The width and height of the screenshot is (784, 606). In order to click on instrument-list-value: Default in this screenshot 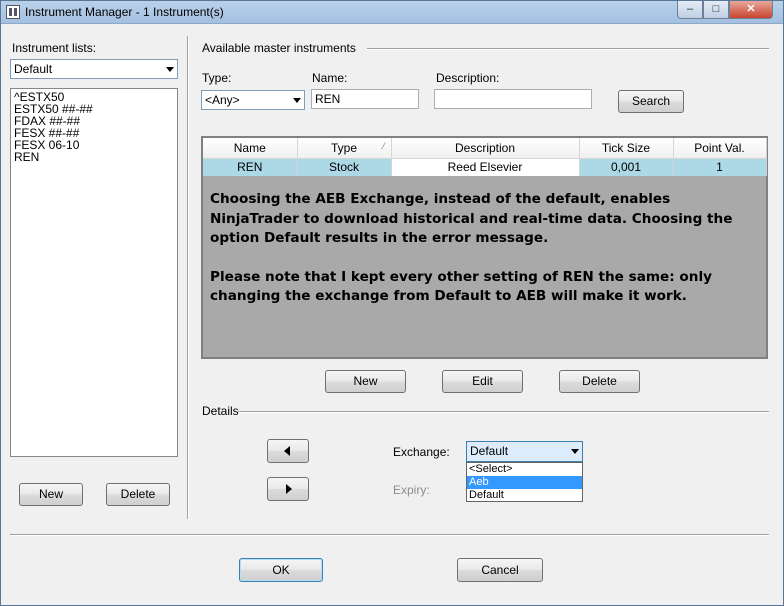, I will do `click(33, 69)`.